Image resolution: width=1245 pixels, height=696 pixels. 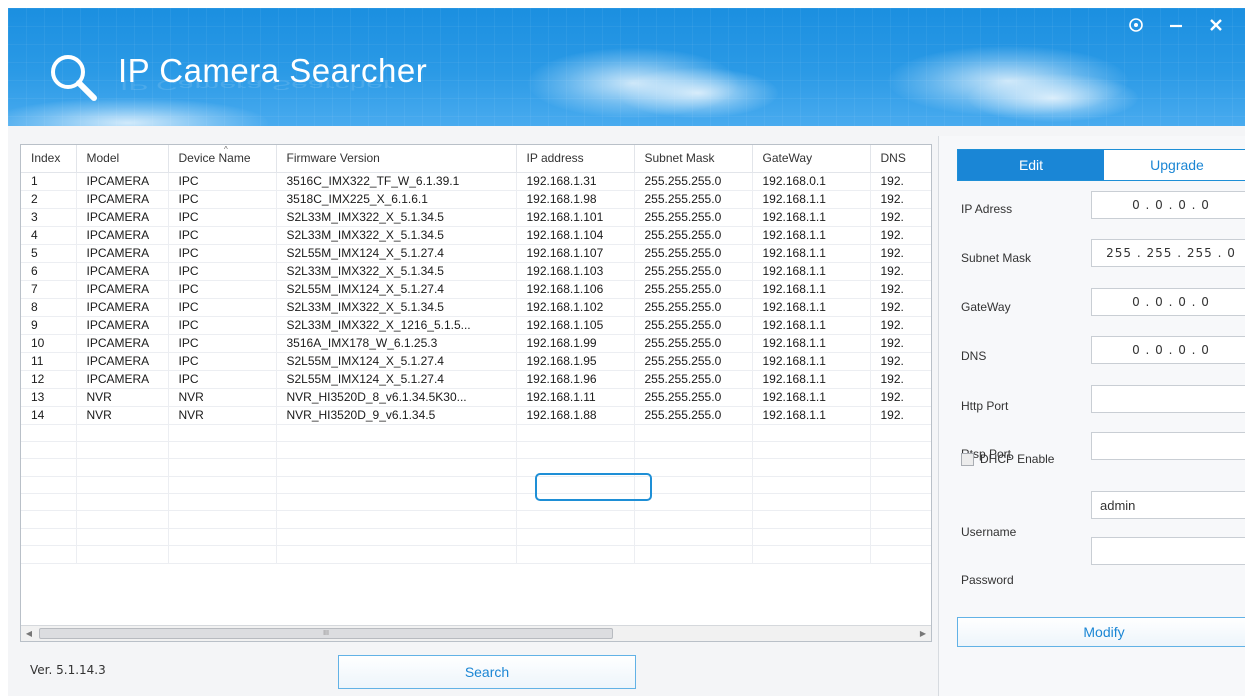 What do you see at coordinates (49, 343) in the screenshot?
I see `table-cell: 10` at bounding box center [49, 343].